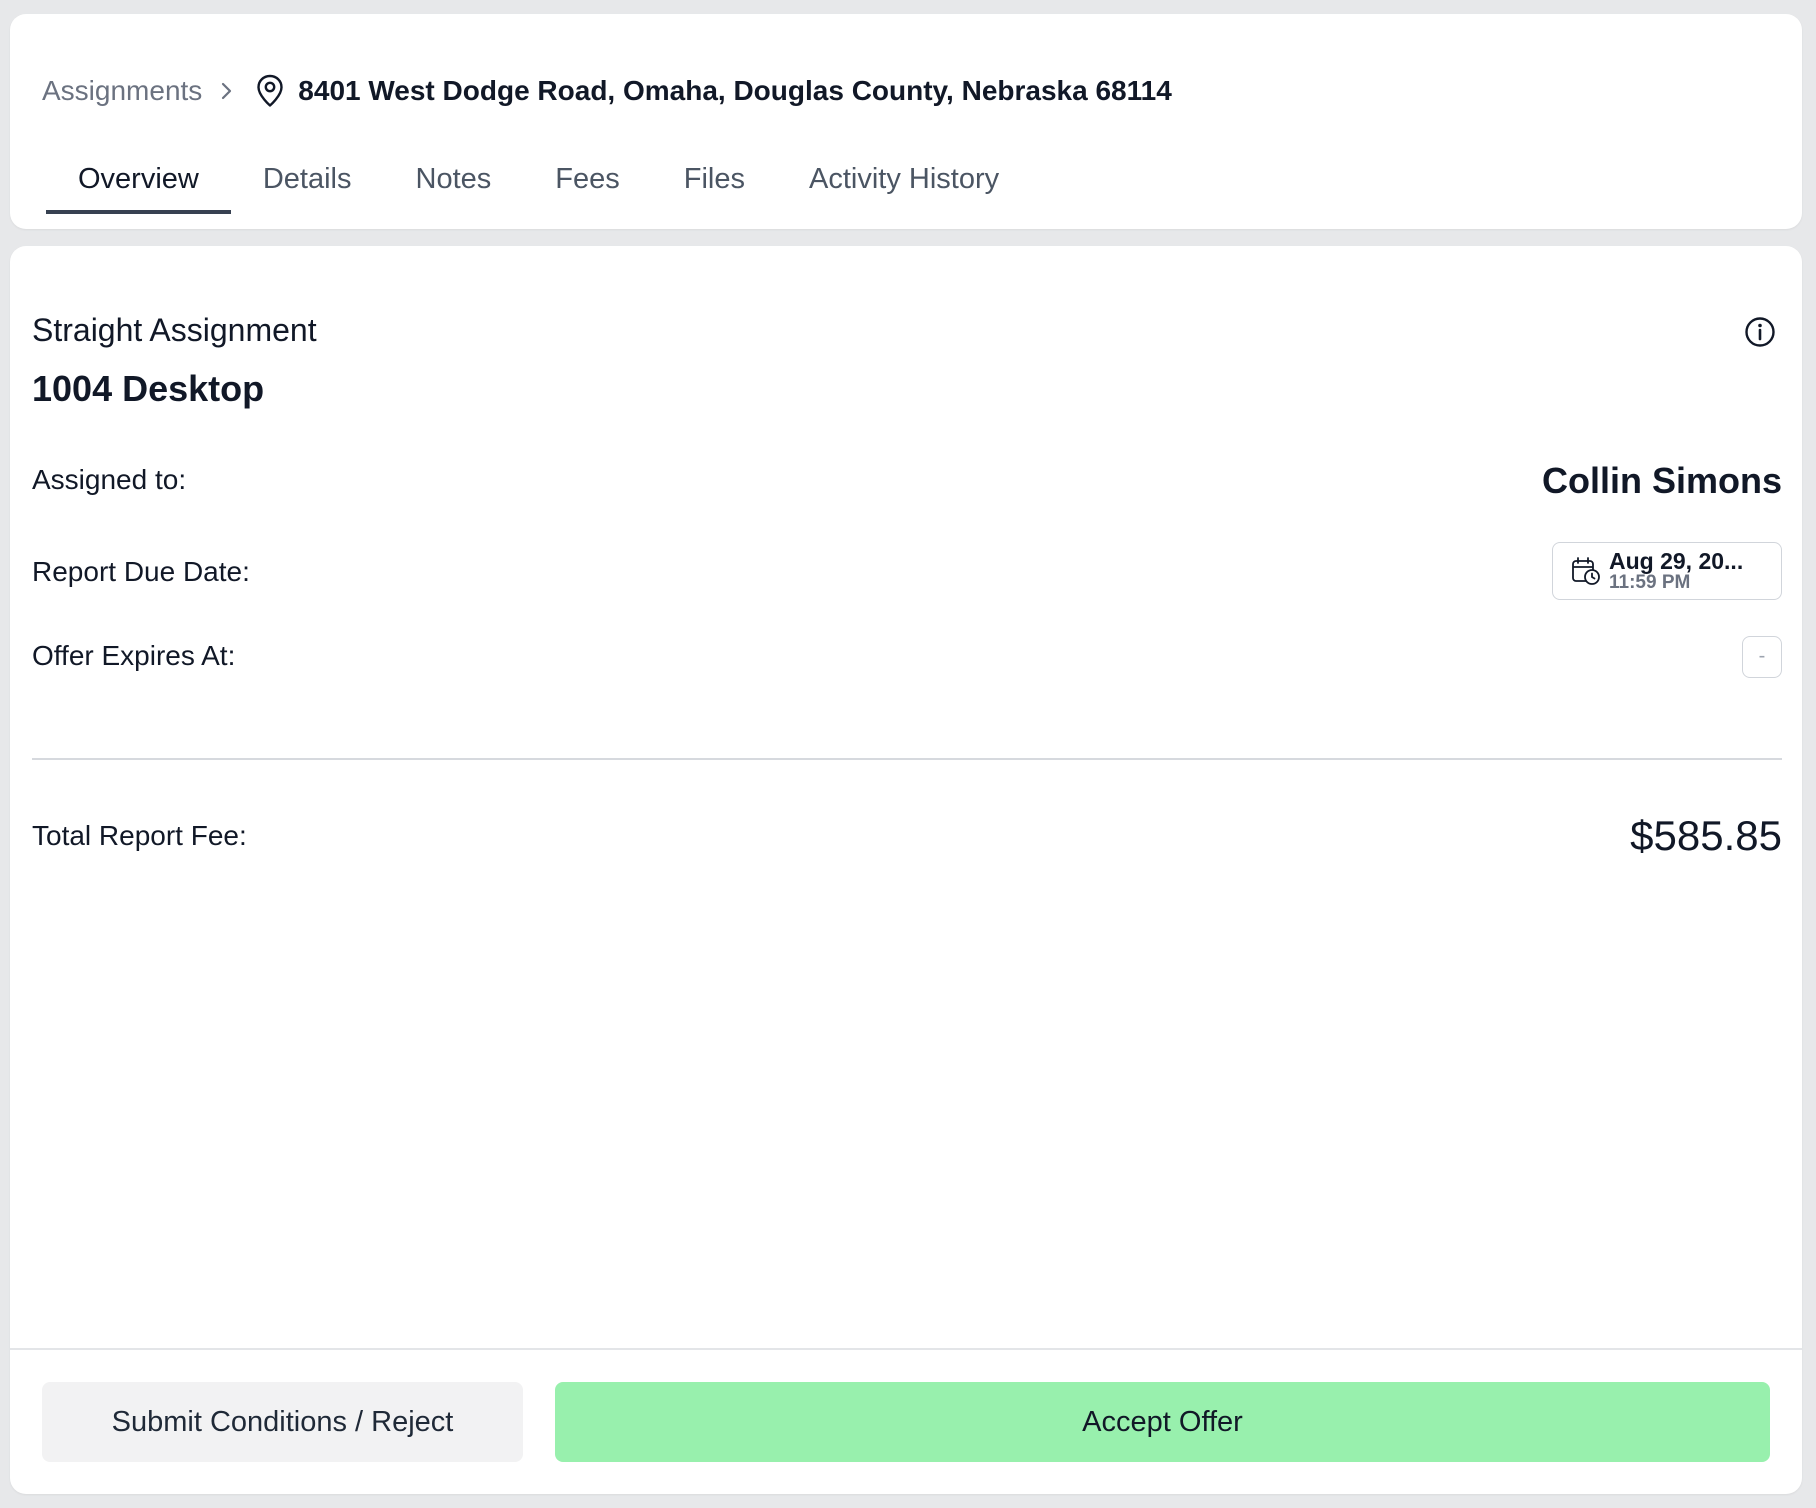 The image size is (1816, 1508). What do you see at coordinates (587, 184) in the screenshot?
I see `tab-fees: Fees` at bounding box center [587, 184].